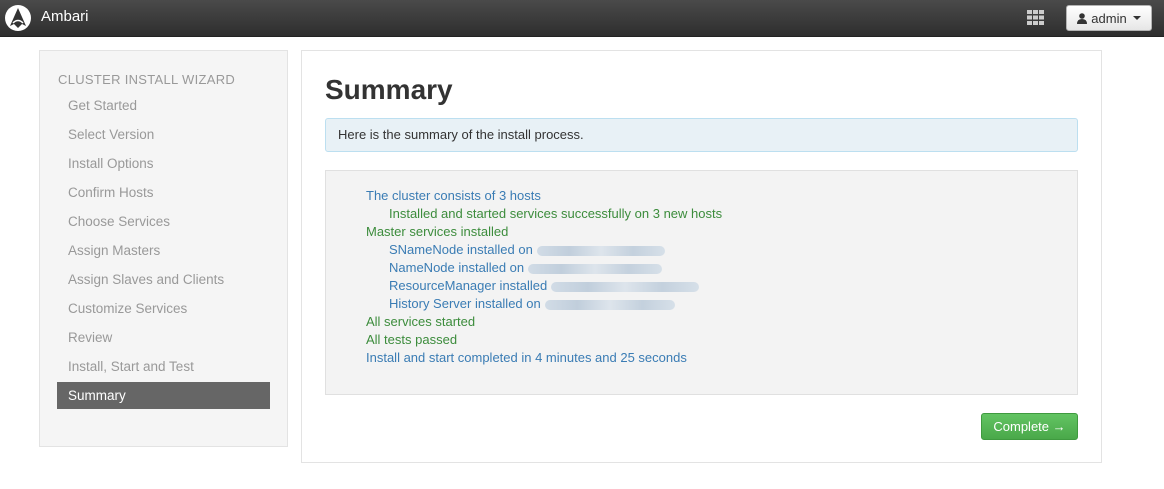  Describe the element at coordinates (163, 105) in the screenshot. I see `step-get-started: Get Started` at that location.